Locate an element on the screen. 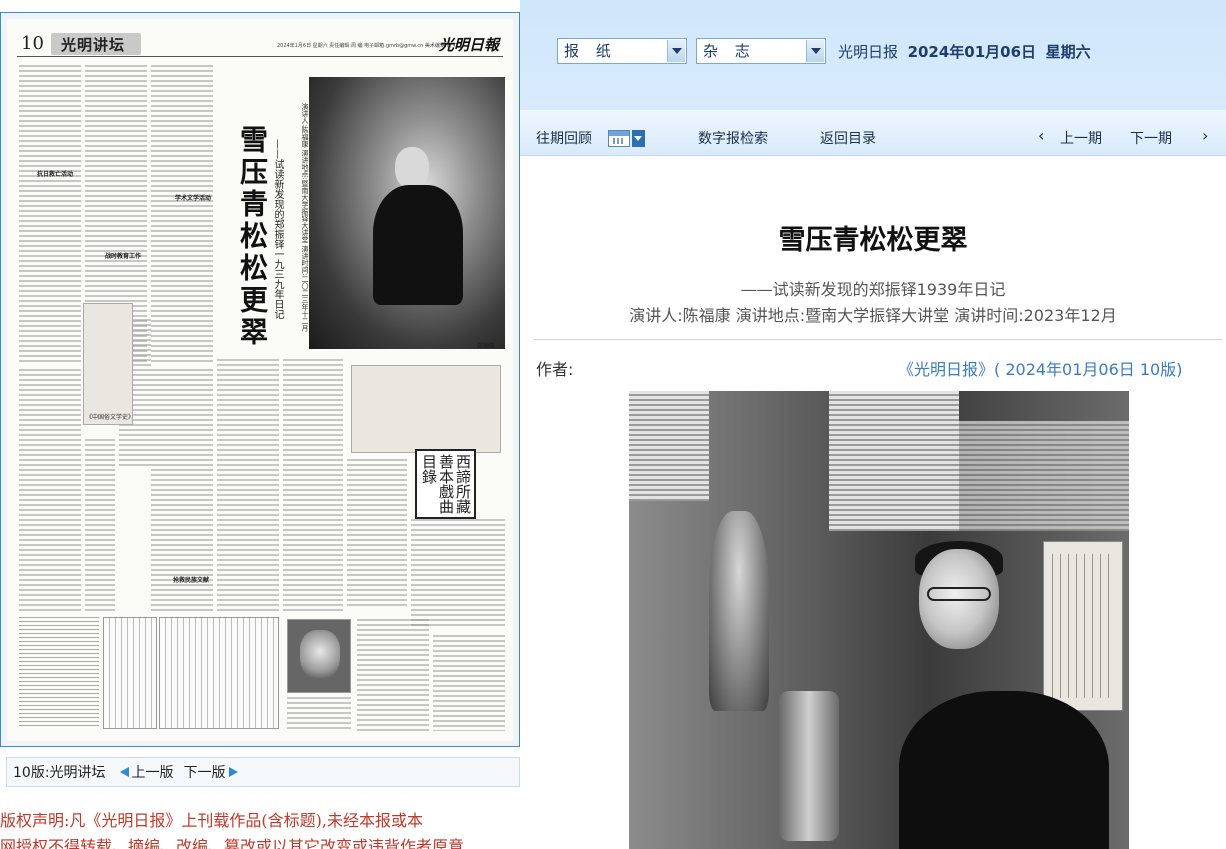  prev-page-link: 上一版 is located at coordinates (153, 772).